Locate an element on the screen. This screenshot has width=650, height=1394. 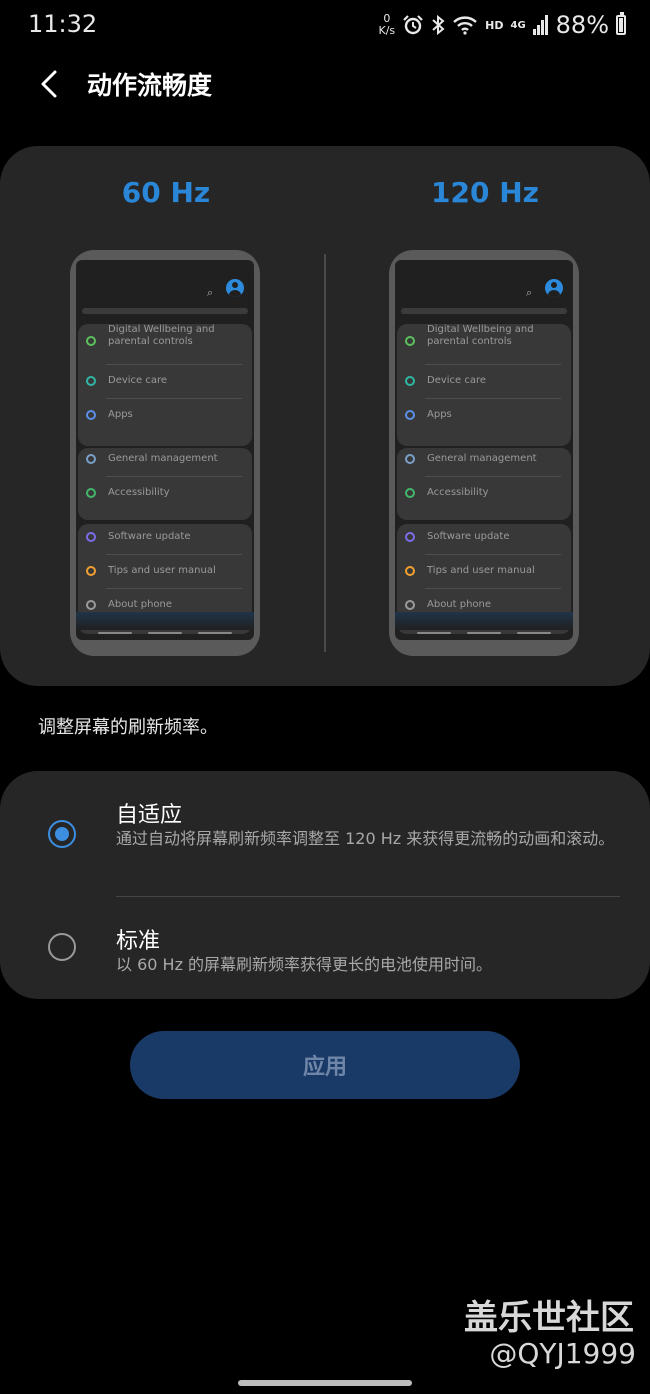
option-standard: 标准 以 60 Hz 的屏幕刷新频率获得更长的电池使用时间。 is located at coordinates (325, 948).